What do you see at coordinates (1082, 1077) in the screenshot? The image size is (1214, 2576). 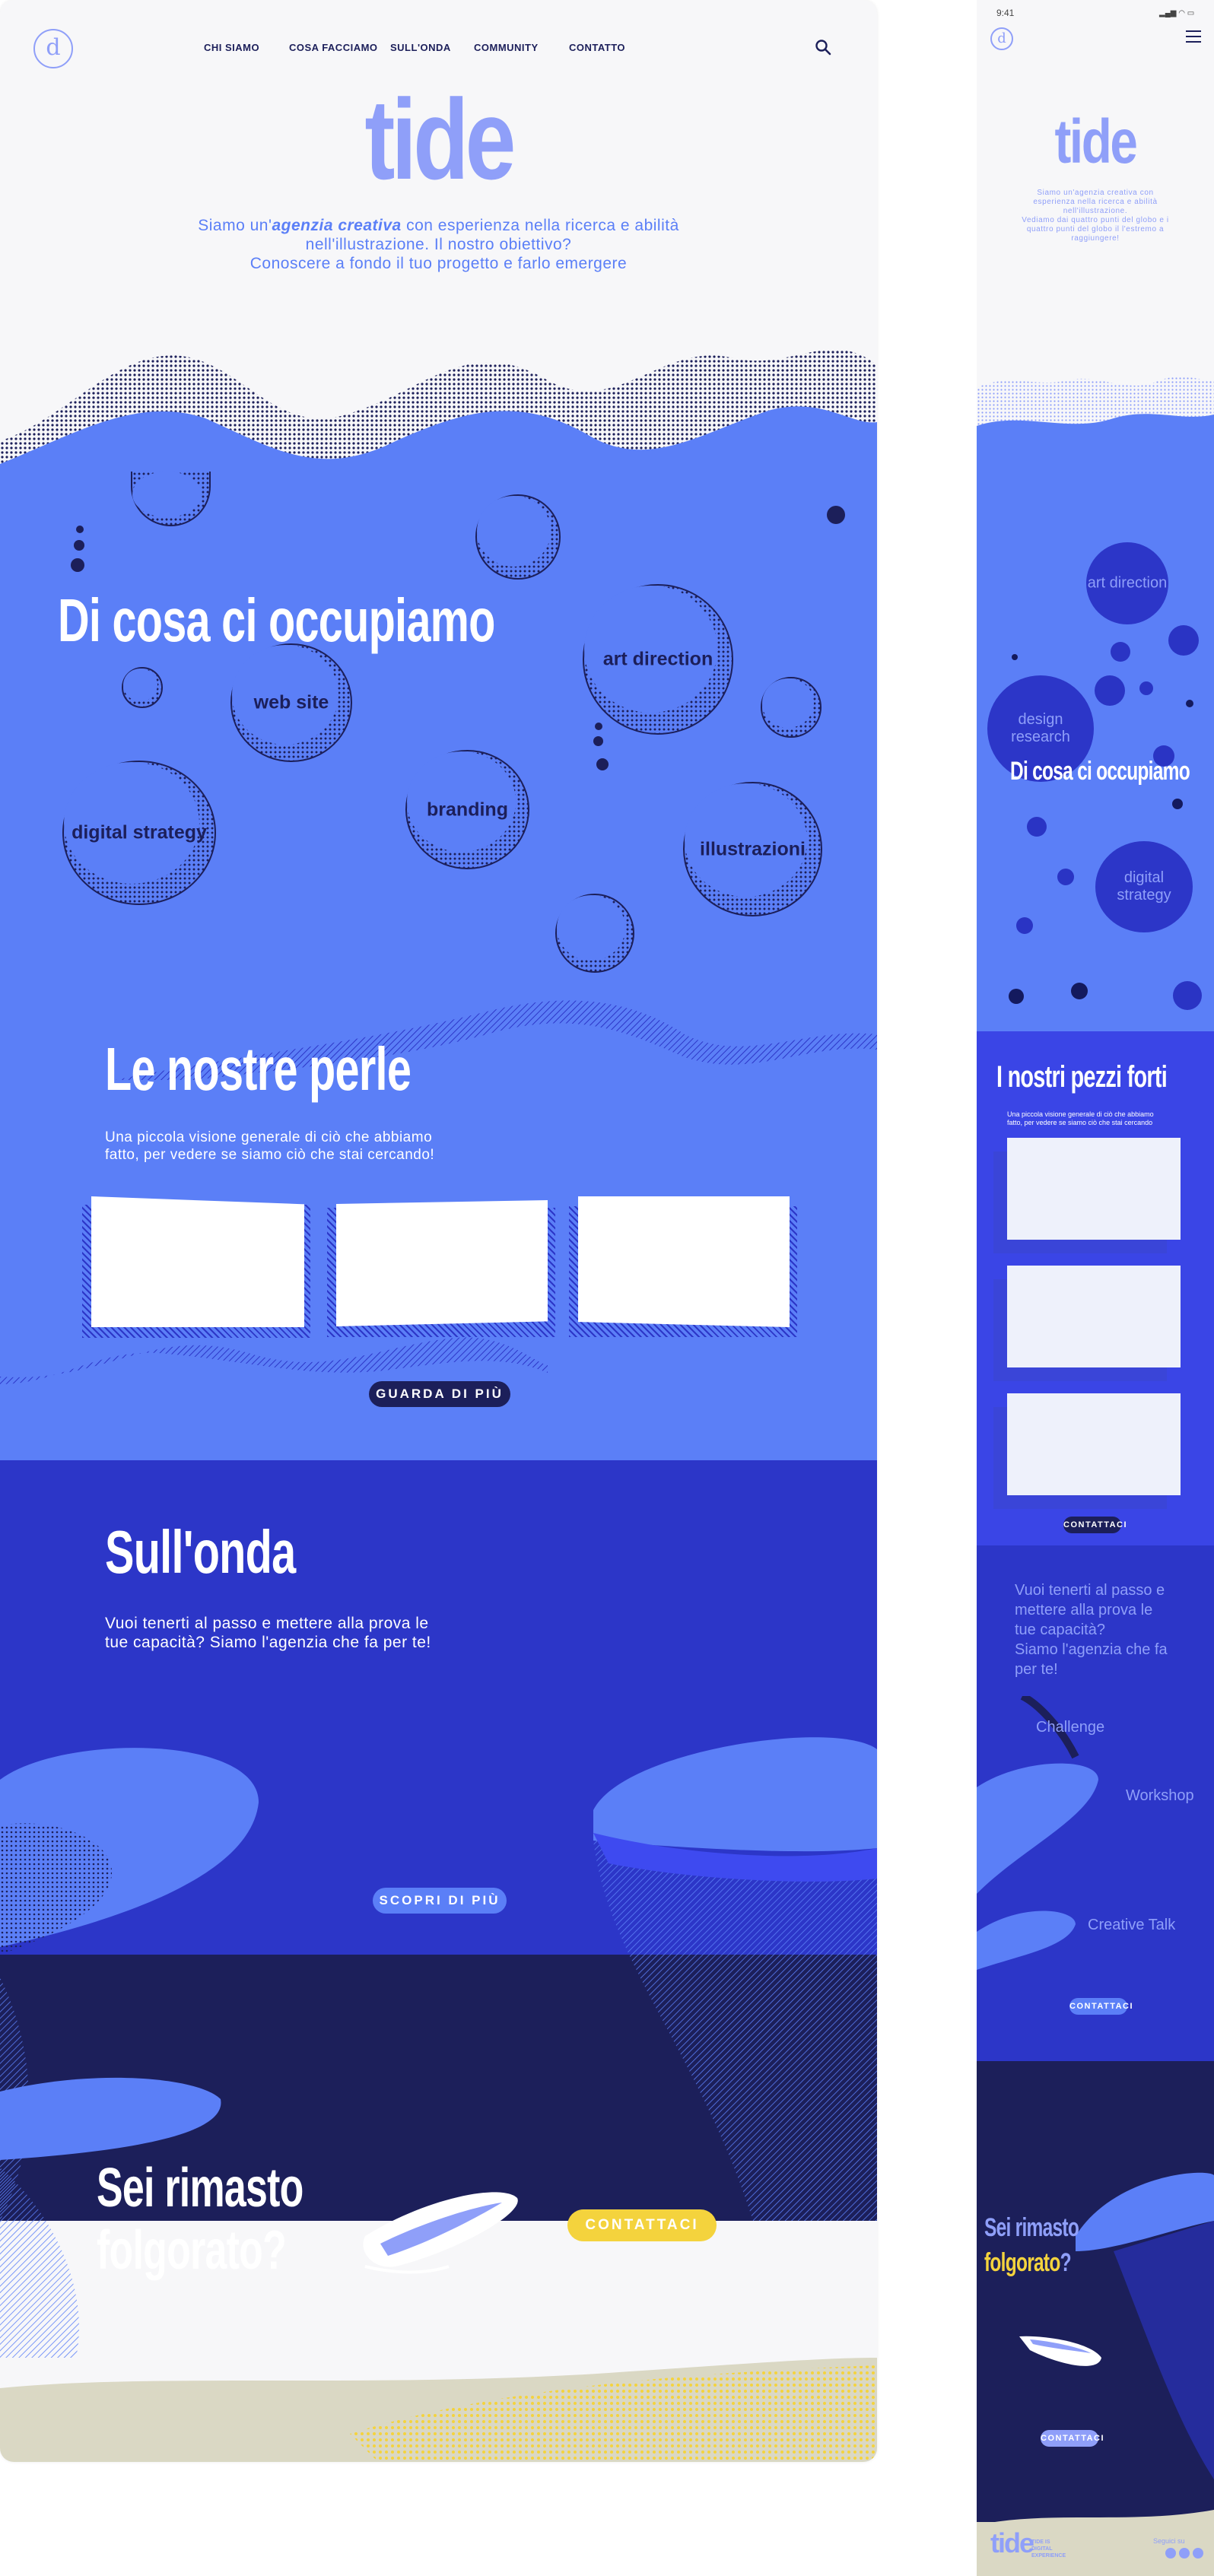 I see `mobile-forti-title: I nostri pezzi forti` at bounding box center [1082, 1077].